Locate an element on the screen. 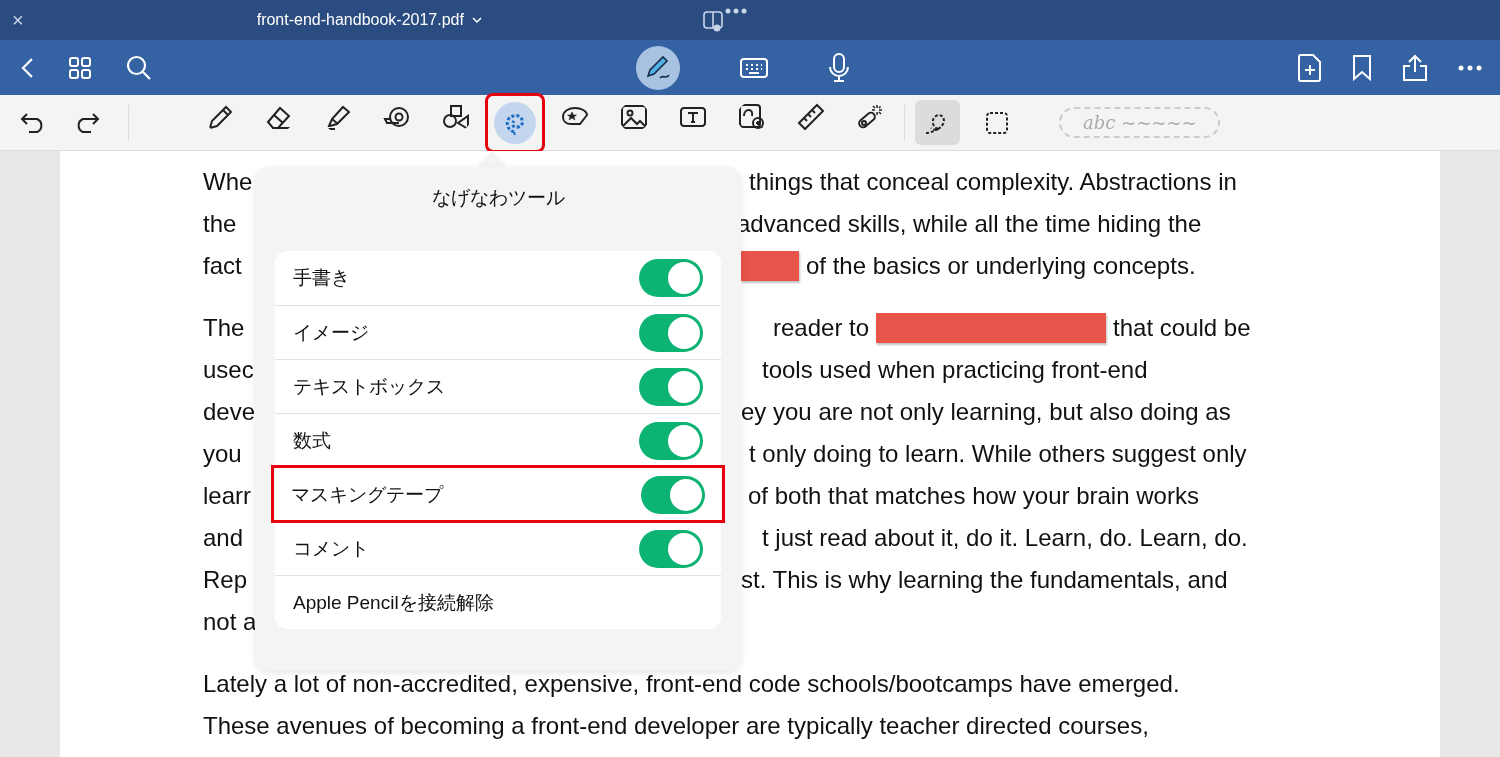  text-line: Rep is located at coordinates (225, 580).